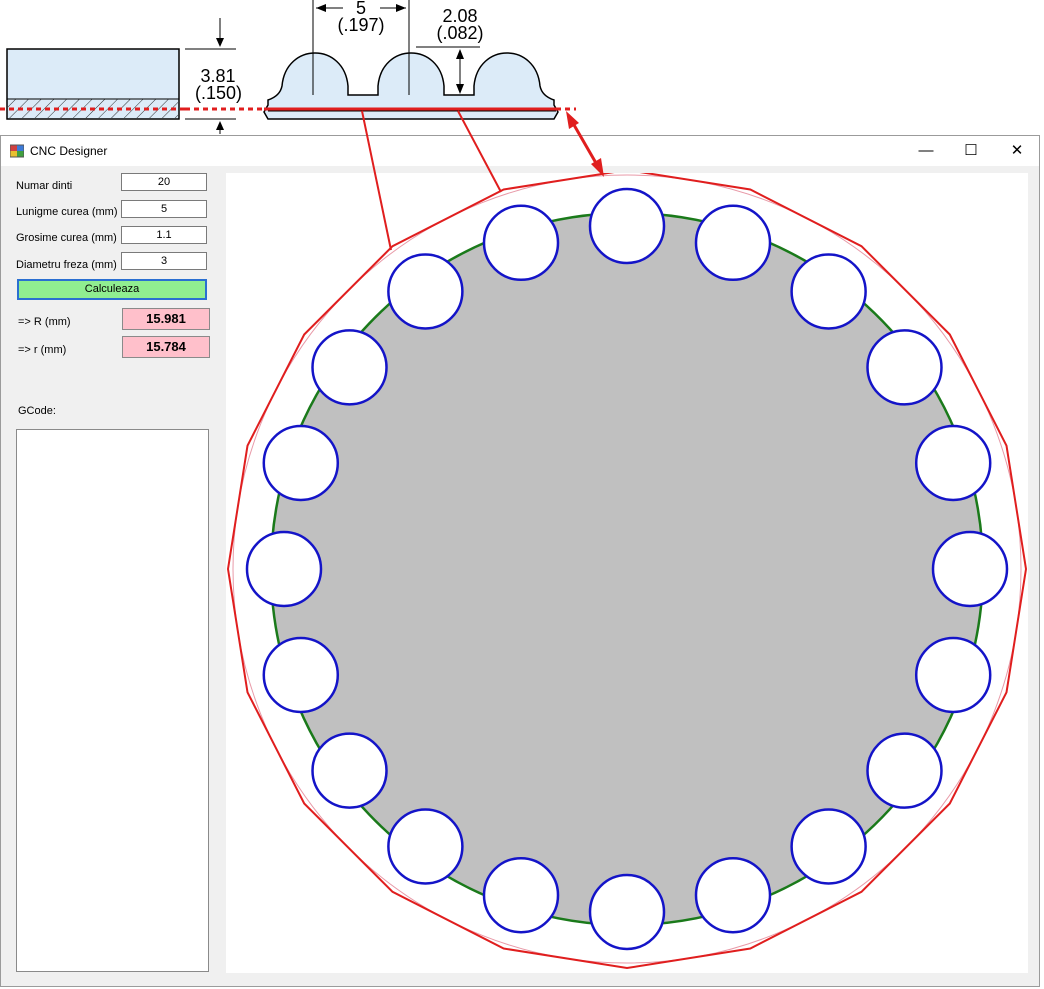 The image size is (1044, 989). I want to click on belt-profile-diagram, so click(302, 125).